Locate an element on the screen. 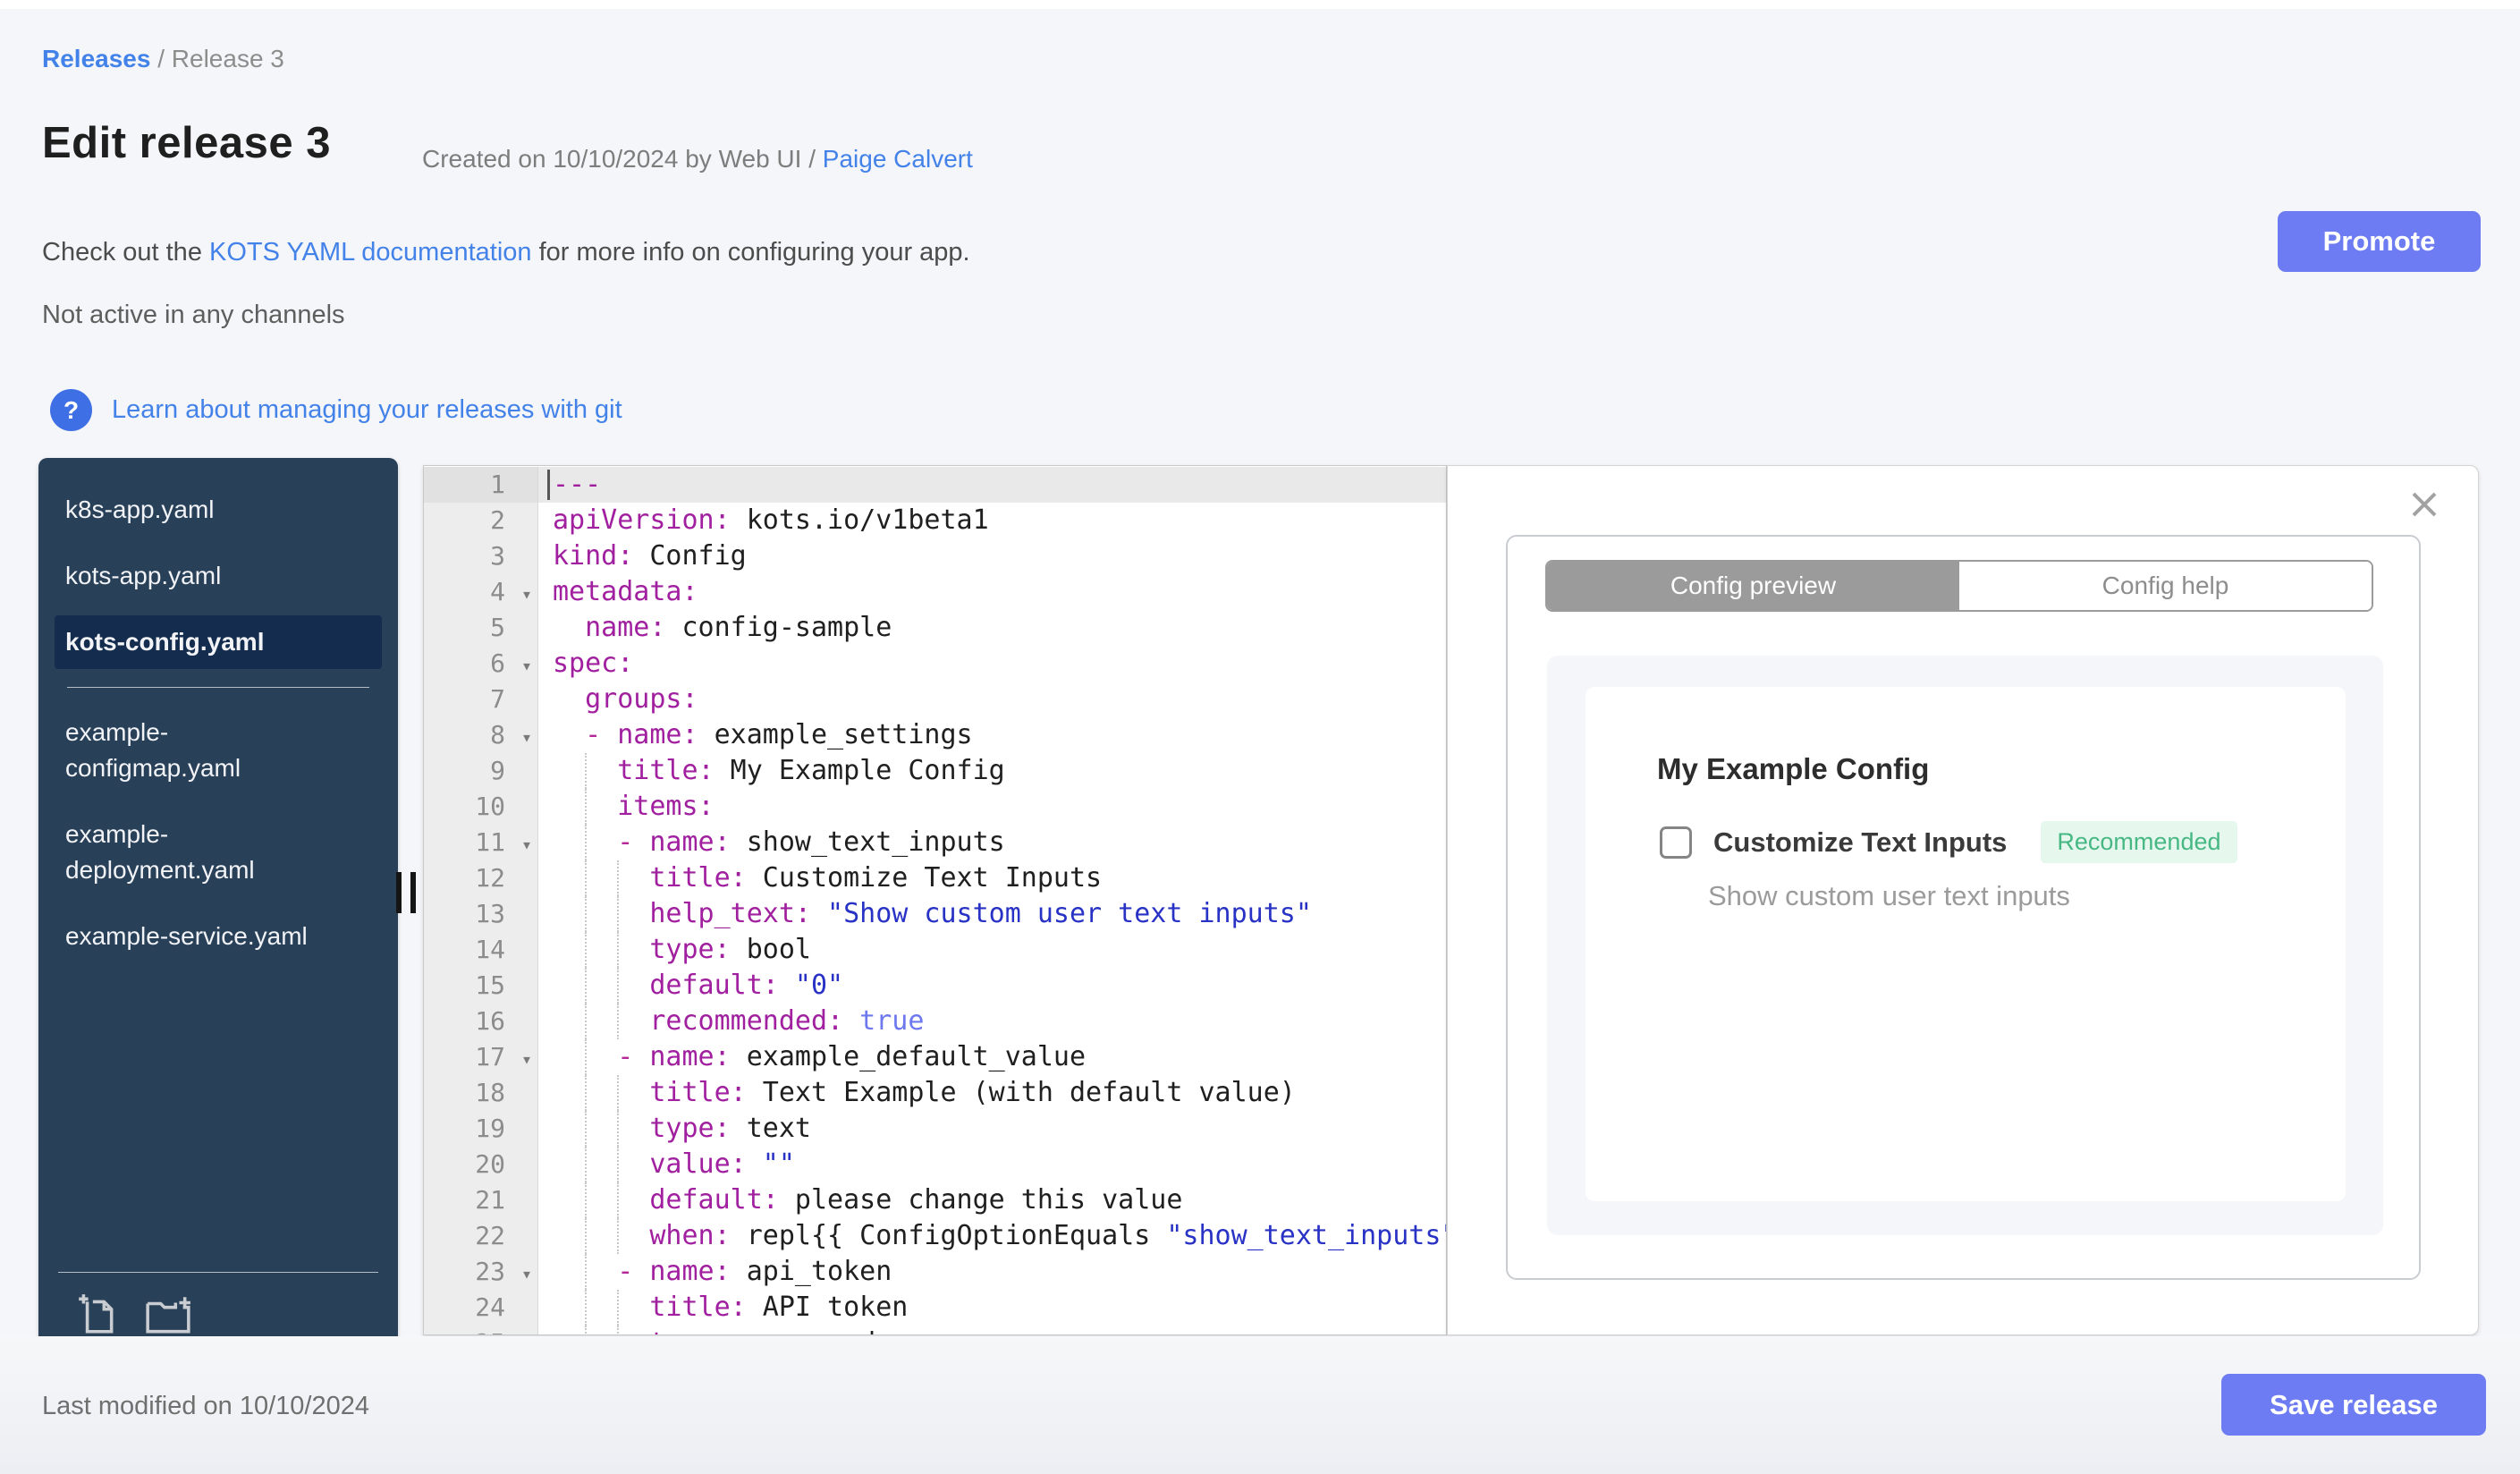 The height and width of the screenshot is (1474, 2520). token-key: title: is located at coordinates (698, 878).